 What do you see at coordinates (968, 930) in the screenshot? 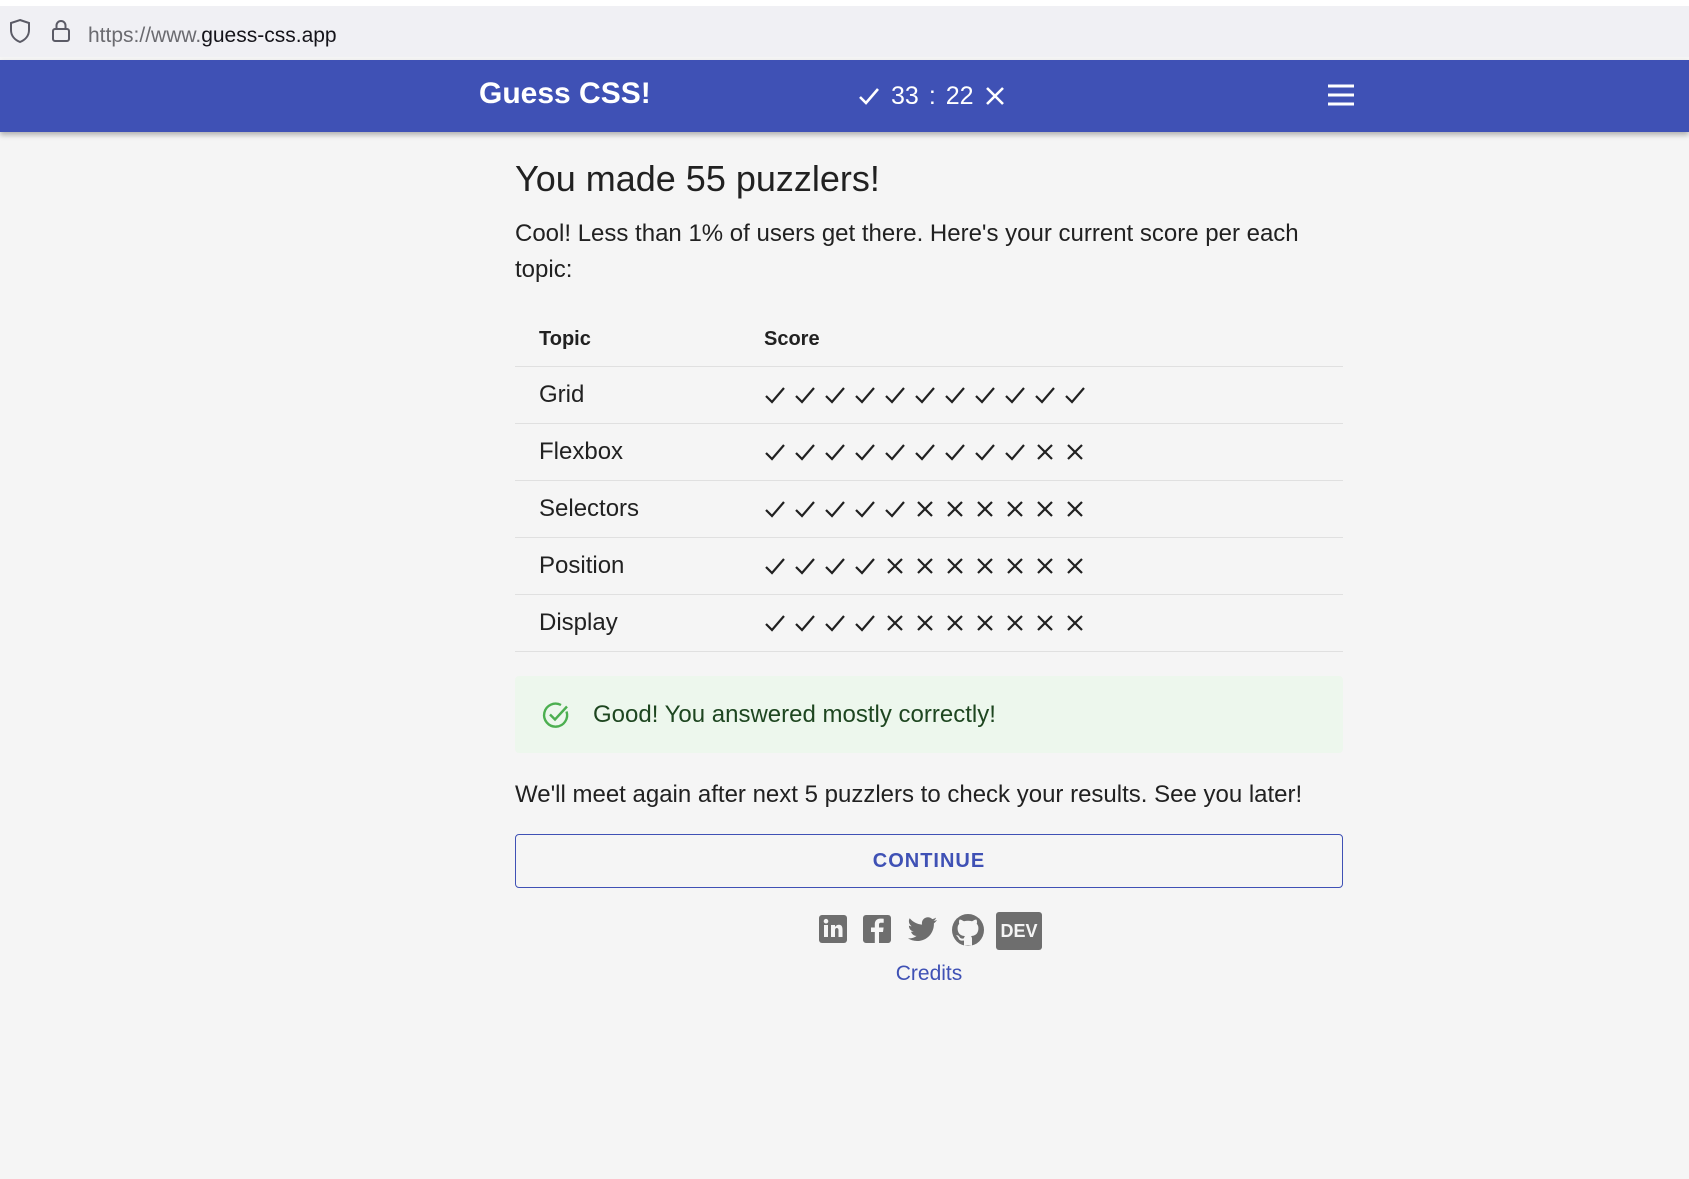
I see `github-icon` at bounding box center [968, 930].